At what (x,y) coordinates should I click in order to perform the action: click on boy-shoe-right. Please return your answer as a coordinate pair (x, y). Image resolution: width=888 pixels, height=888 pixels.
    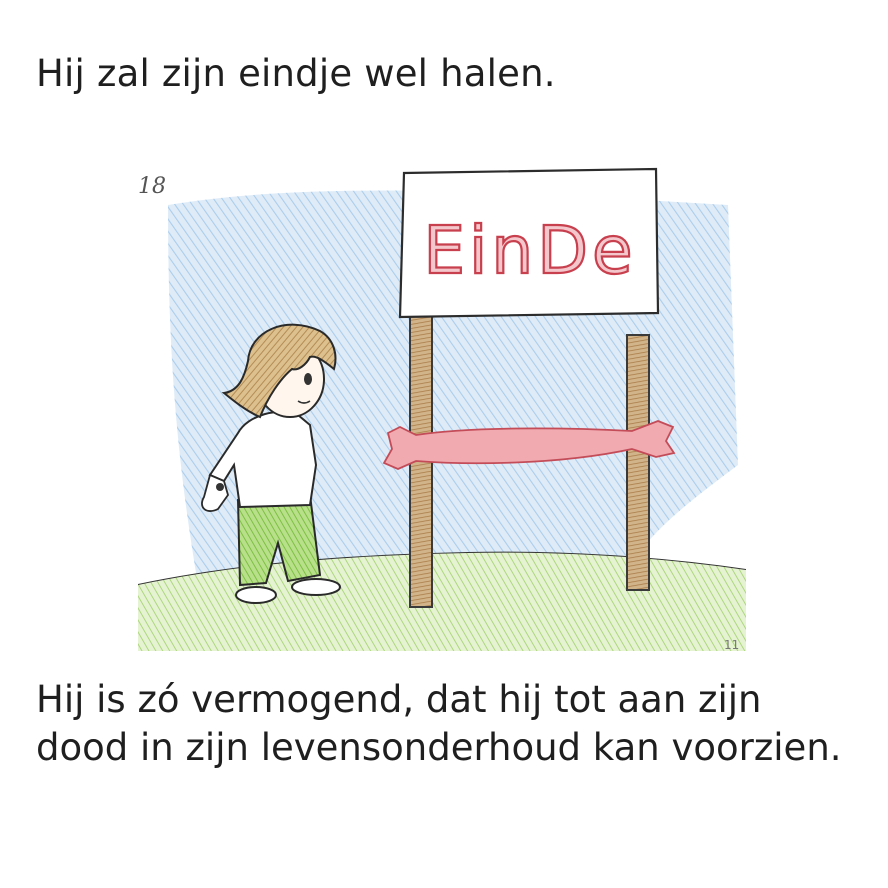
    Looking at the image, I should click on (316, 587).